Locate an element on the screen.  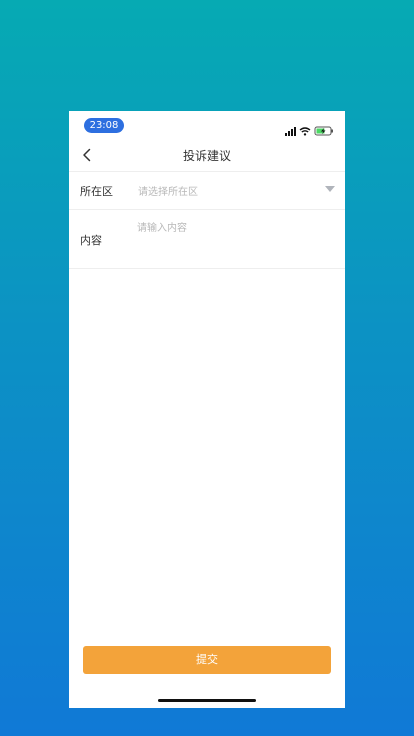
content-row: 内容 is located at coordinates (207, 239).